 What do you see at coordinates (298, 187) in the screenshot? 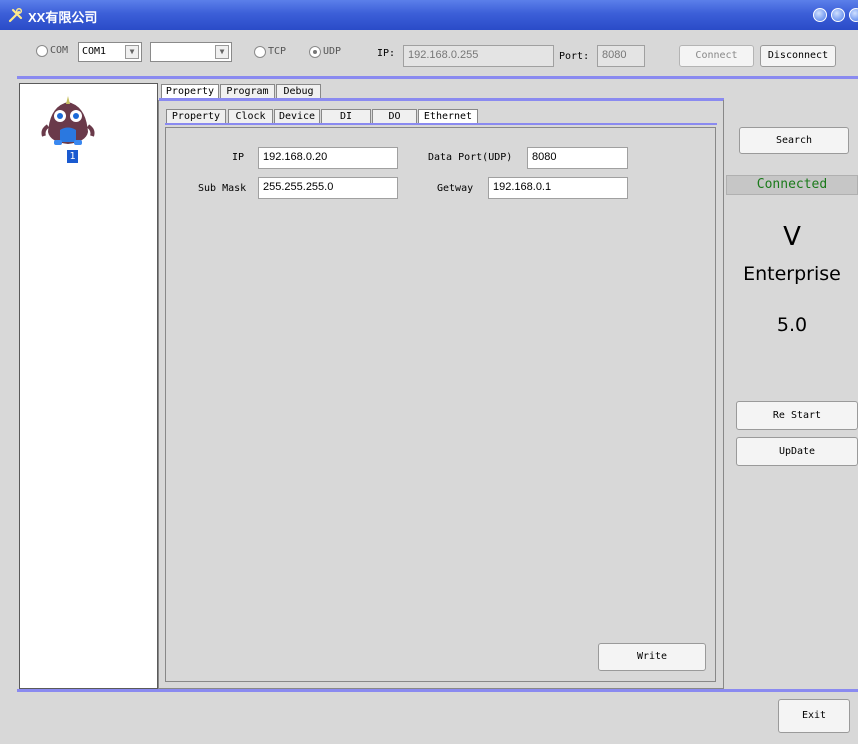
I see `submask-value: 255.255.255.0` at bounding box center [298, 187].